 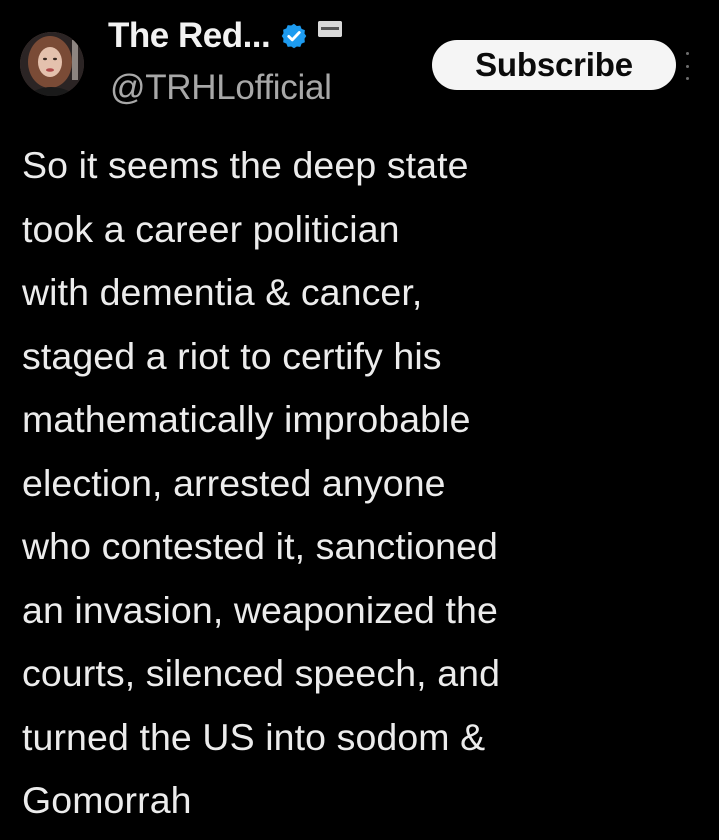 What do you see at coordinates (107, 800) in the screenshot?
I see `tweet-body-line: Gomorrah` at bounding box center [107, 800].